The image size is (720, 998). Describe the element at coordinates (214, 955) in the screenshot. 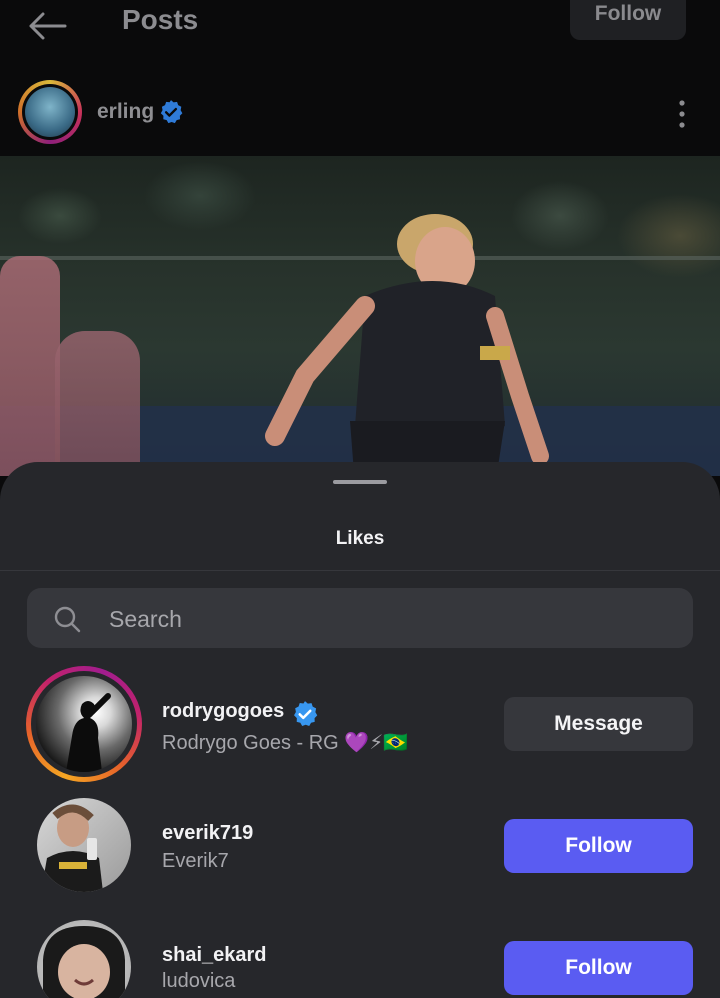

I see `username: shai_ekard` at that location.